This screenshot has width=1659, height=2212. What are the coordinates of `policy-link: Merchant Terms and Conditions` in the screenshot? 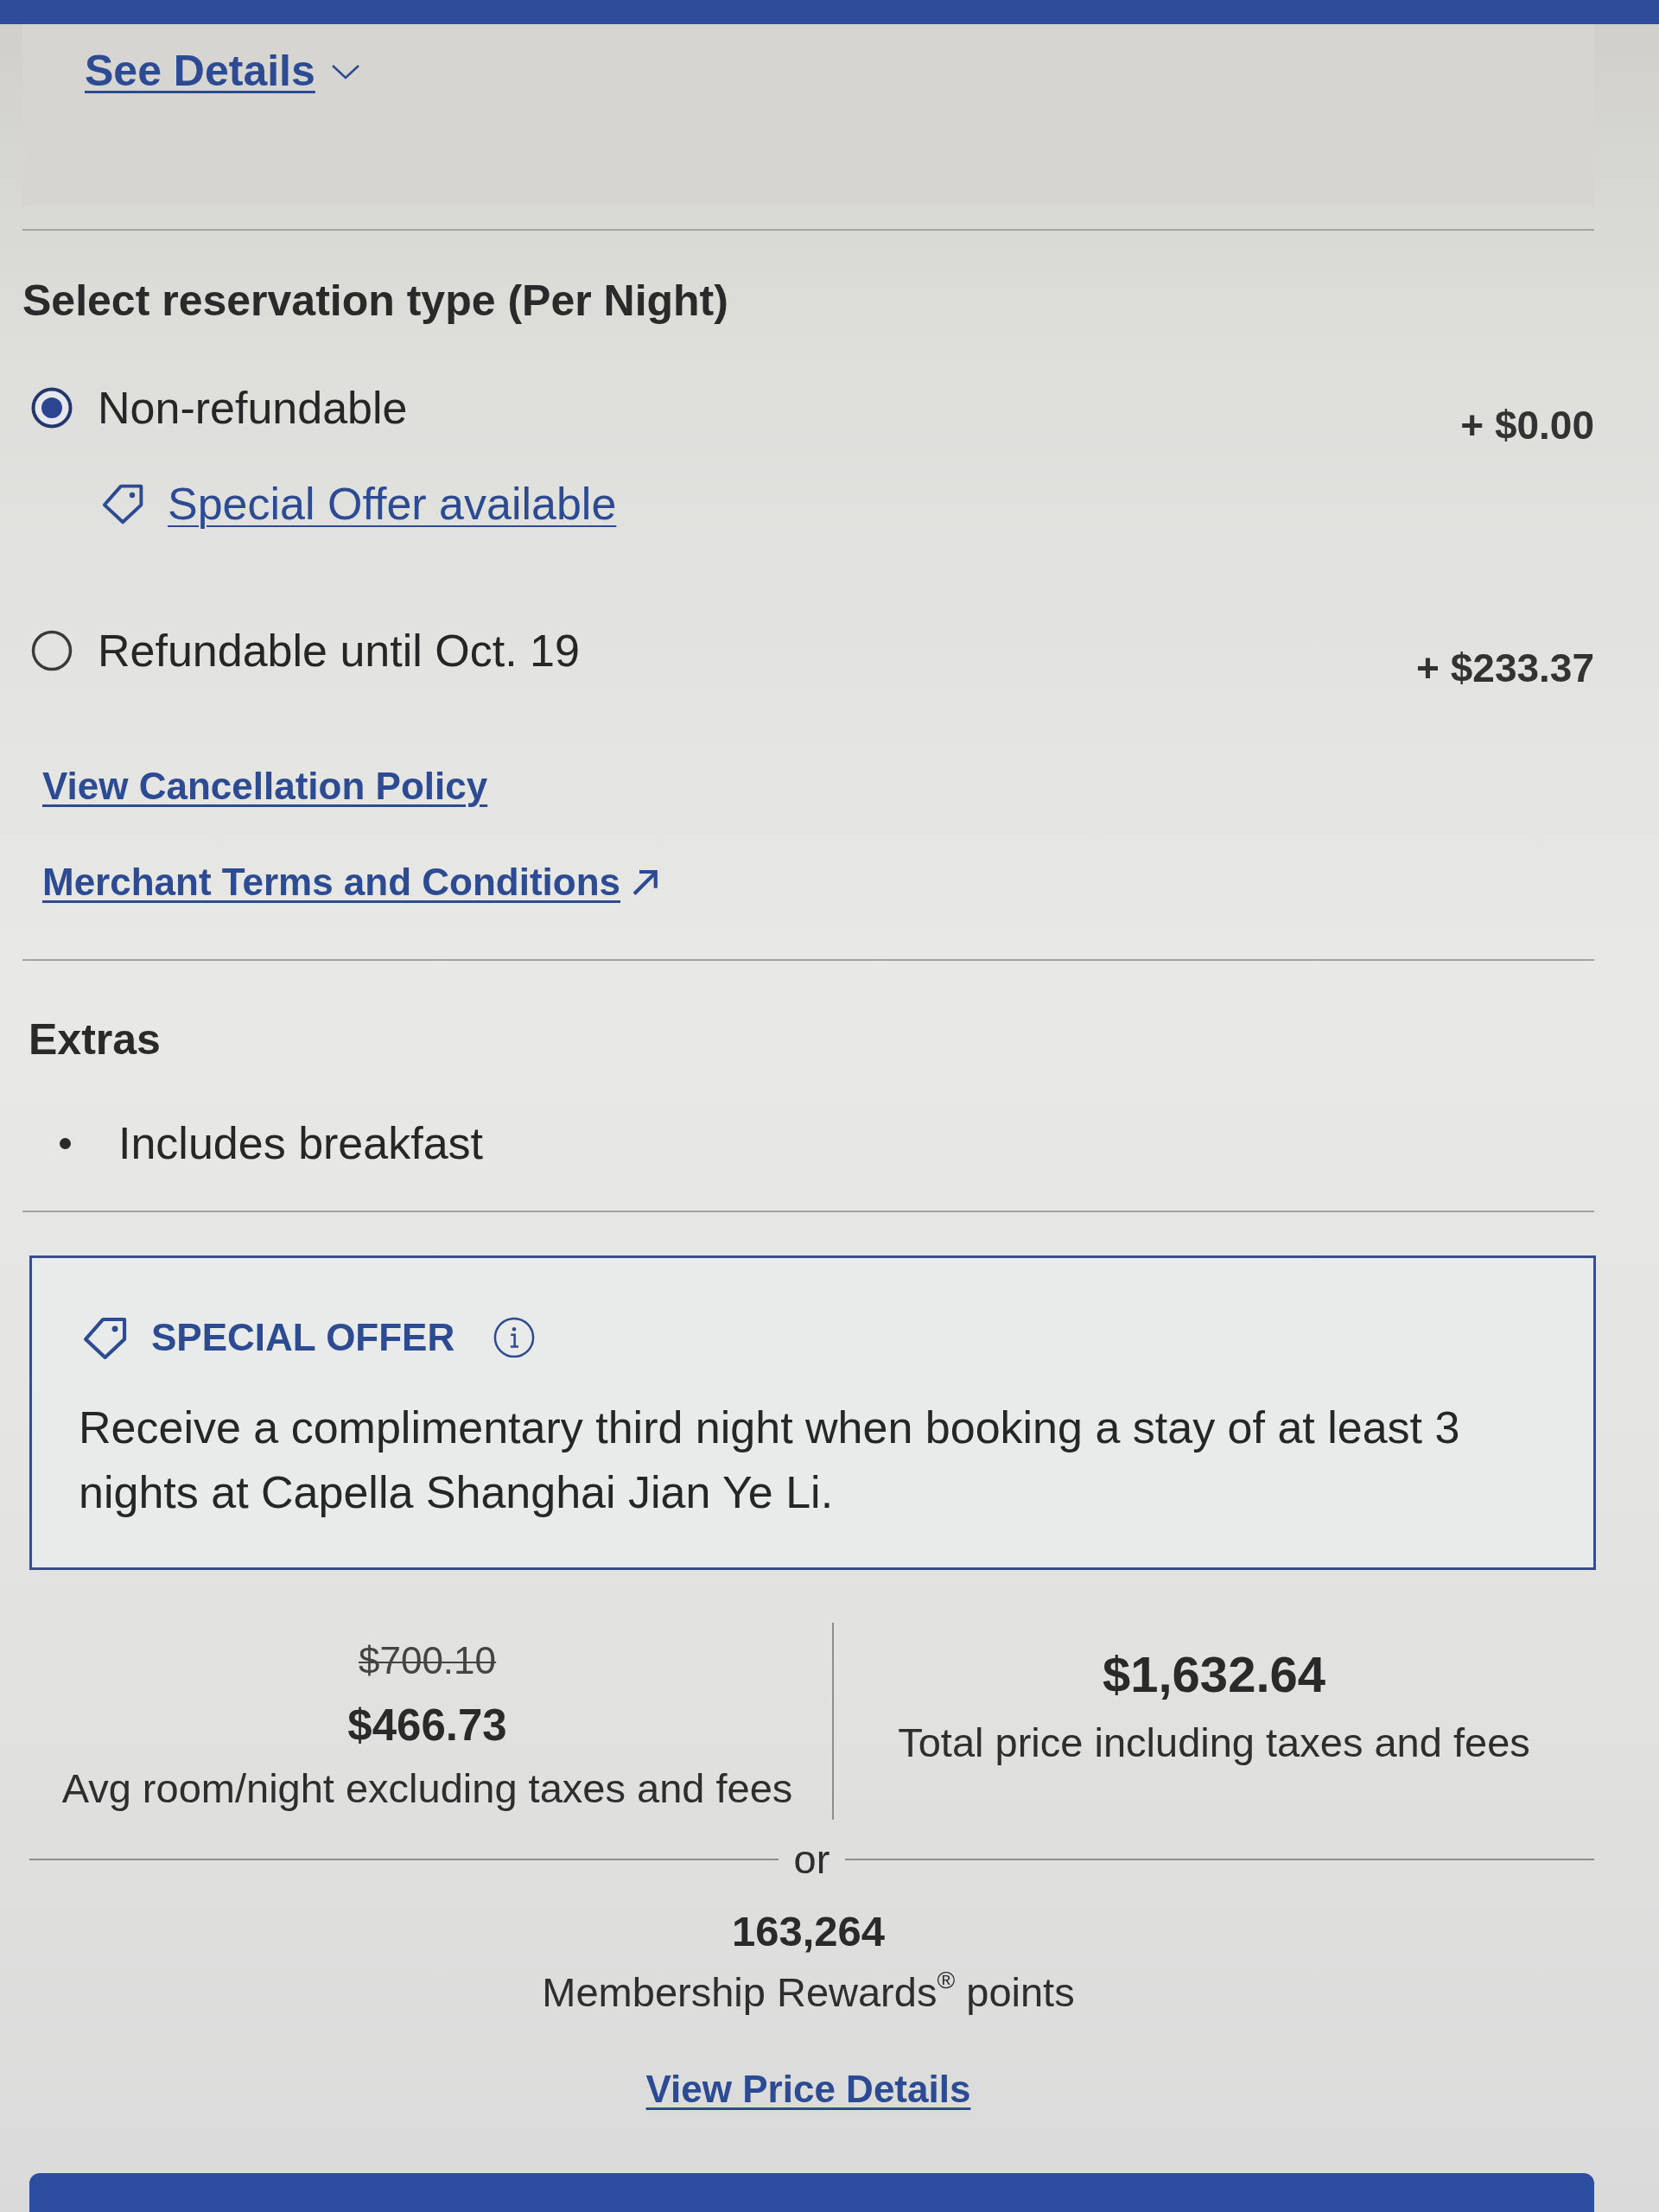 It's located at (351, 882).